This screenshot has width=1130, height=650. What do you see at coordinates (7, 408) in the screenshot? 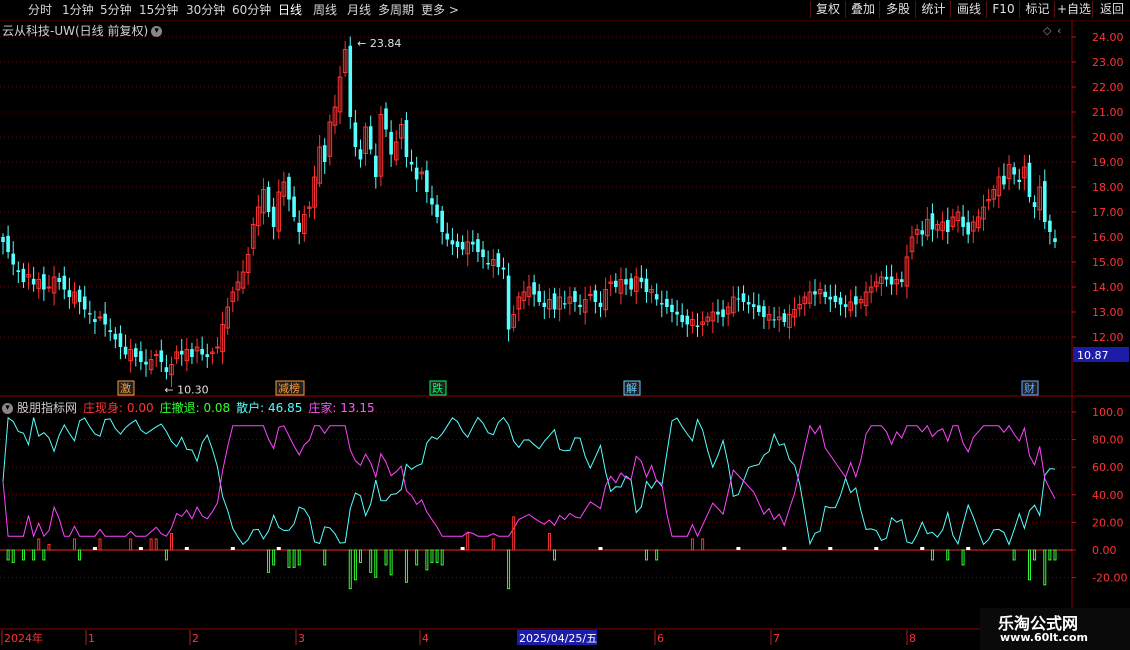
I see `indicator-settings-icon: ▾` at bounding box center [7, 408].